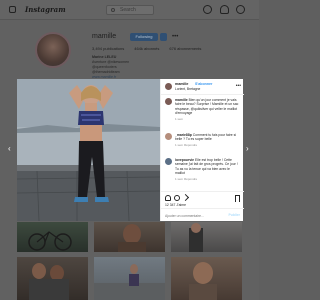 The width and height of the screenshot is (320, 300). What do you see at coordinates (202, 199) in the screenshot?
I see `post-actions: 12 347 J'aime` at bounding box center [202, 199].